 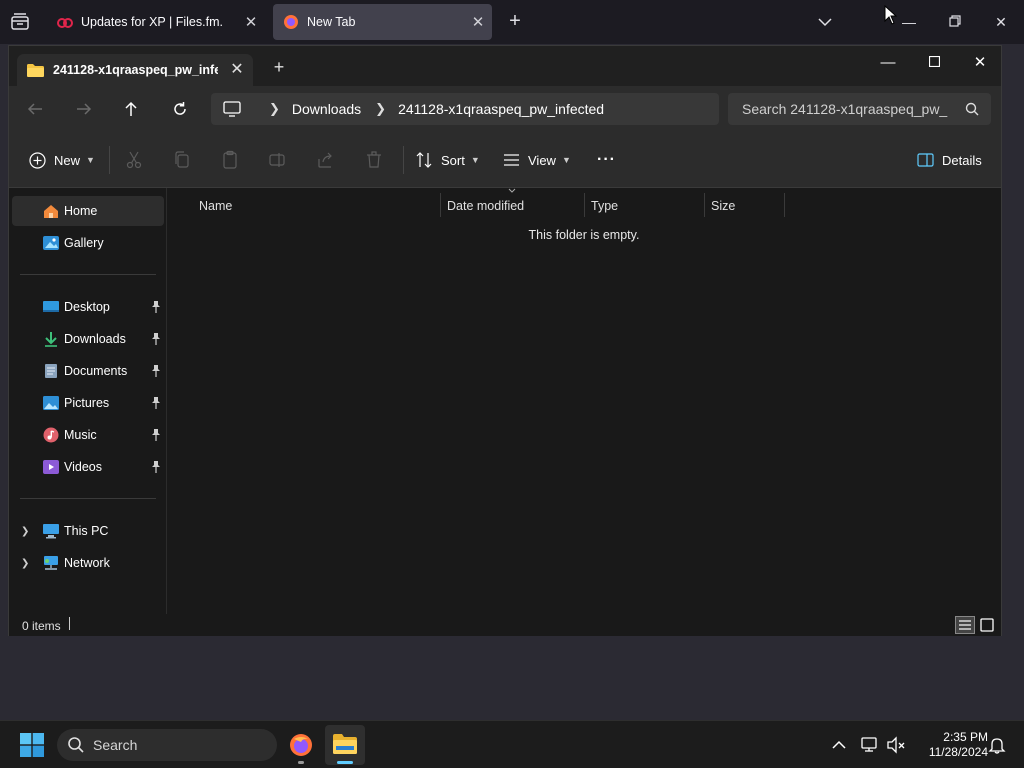 What do you see at coordinates (909, 22) in the screenshot?
I see `firefox-minimize-icon: —` at bounding box center [909, 22].